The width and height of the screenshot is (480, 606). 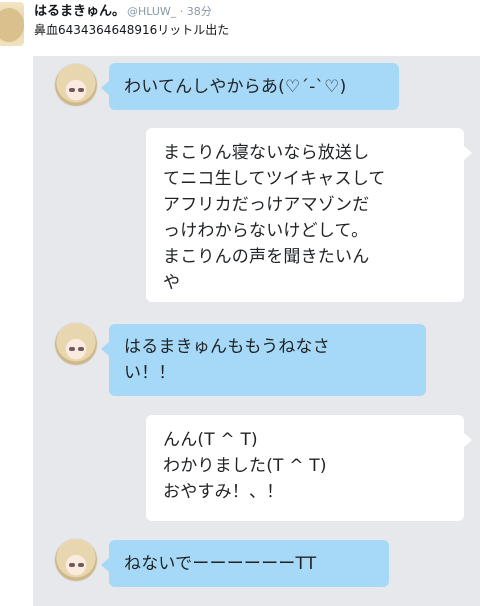 What do you see at coordinates (169, 12) in the screenshot?
I see `handle-and-time: @HLUW_ · 38分` at bounding box center [169, 12].